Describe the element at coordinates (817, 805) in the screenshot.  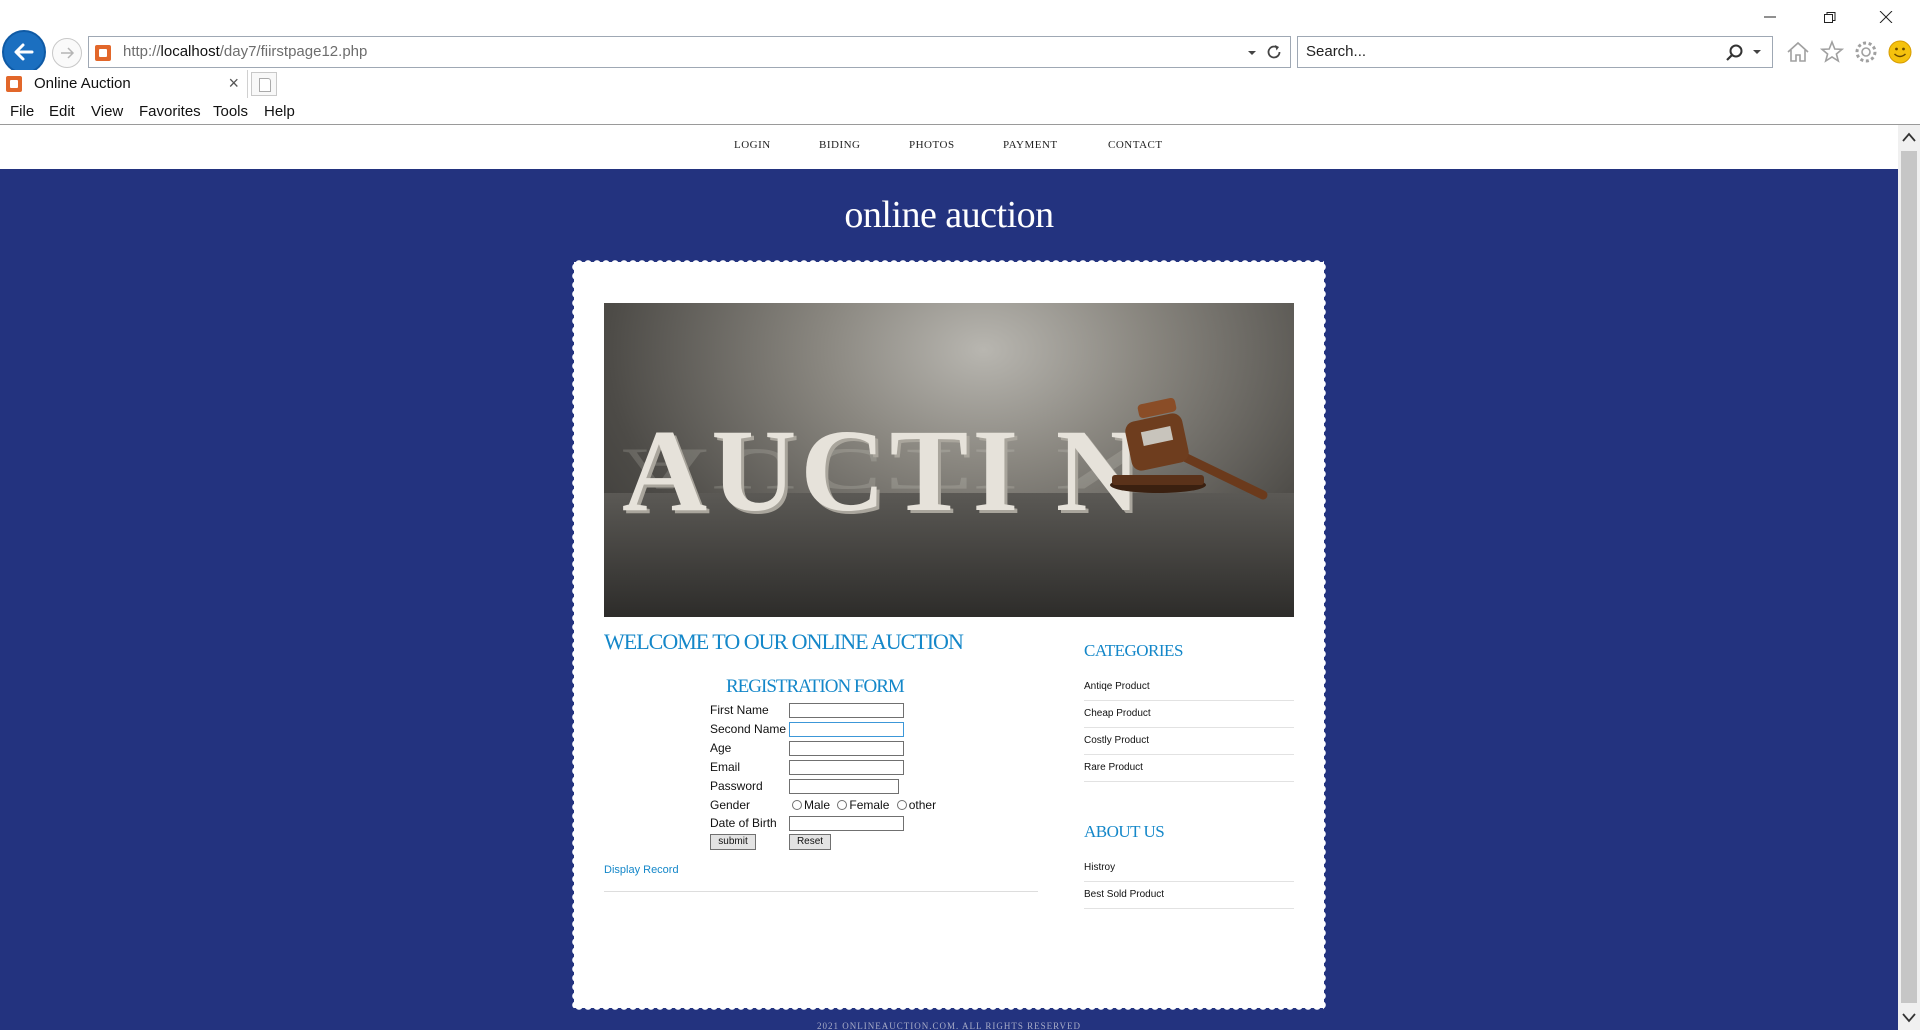
I see `gender-male-label: Male` at that location.